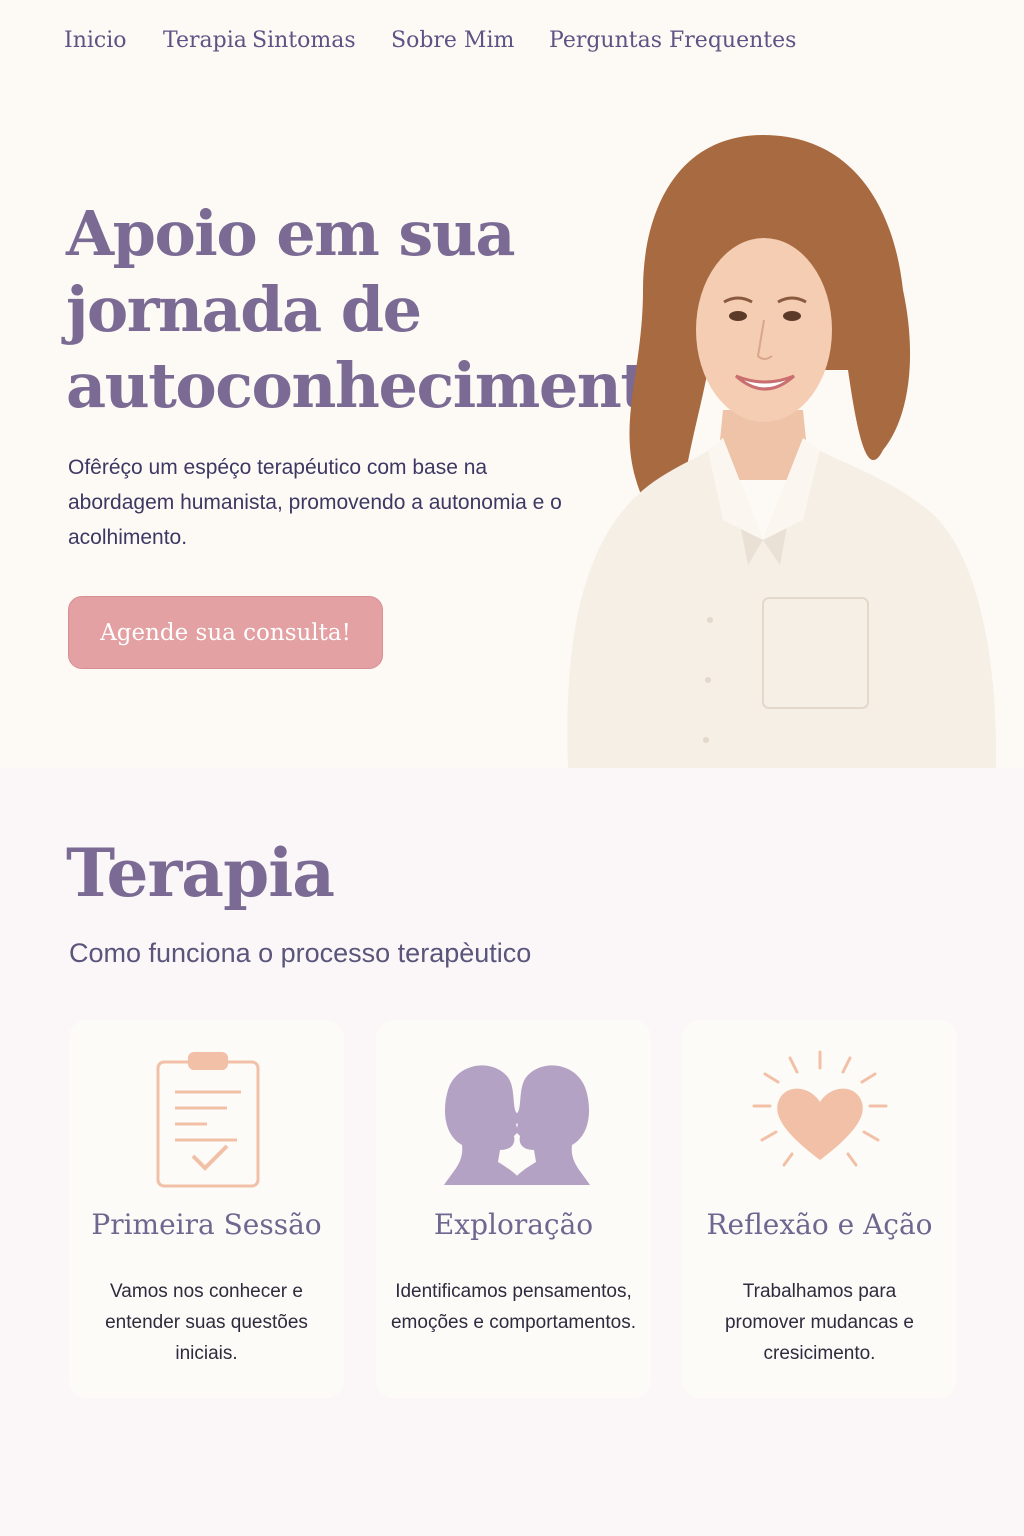 This screenshot has width=1024, height=1536. Describe the element at coordinates (205, 40) in the screenshot. I see `nav-item-terapia: Terapia` at that location.